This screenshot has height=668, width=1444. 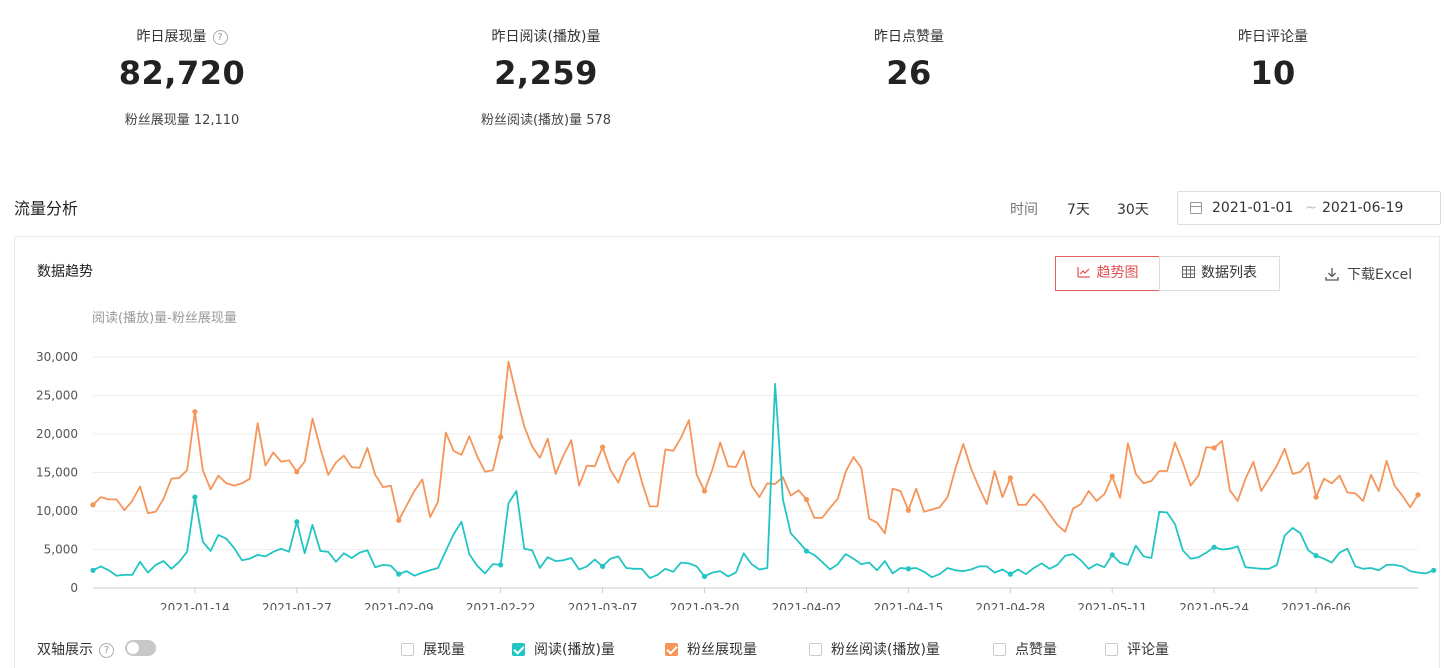 I want to click on stat-value: 2,259, so click(x=546, y=73).